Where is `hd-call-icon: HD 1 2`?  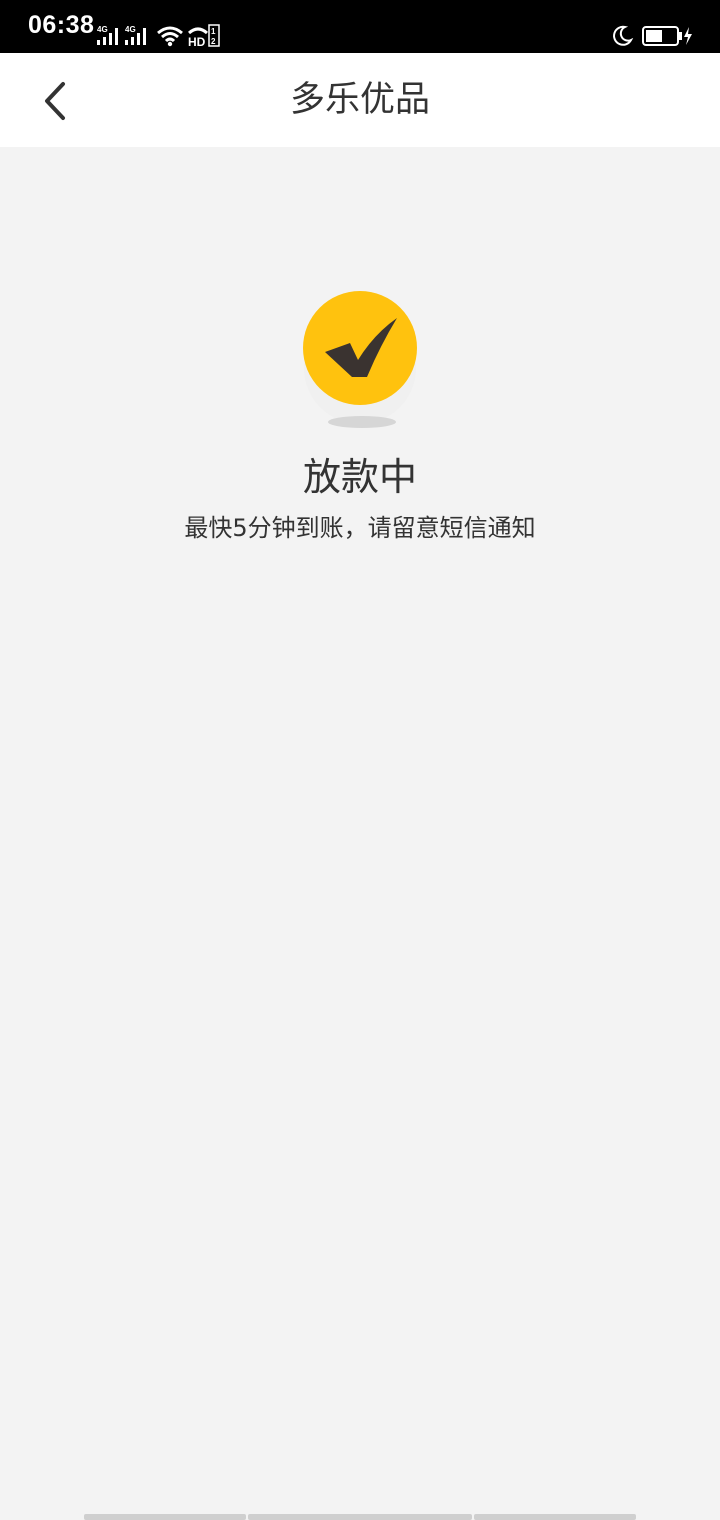 hd-call-icon: HD 1 2 is located at coordinates (204, 38).